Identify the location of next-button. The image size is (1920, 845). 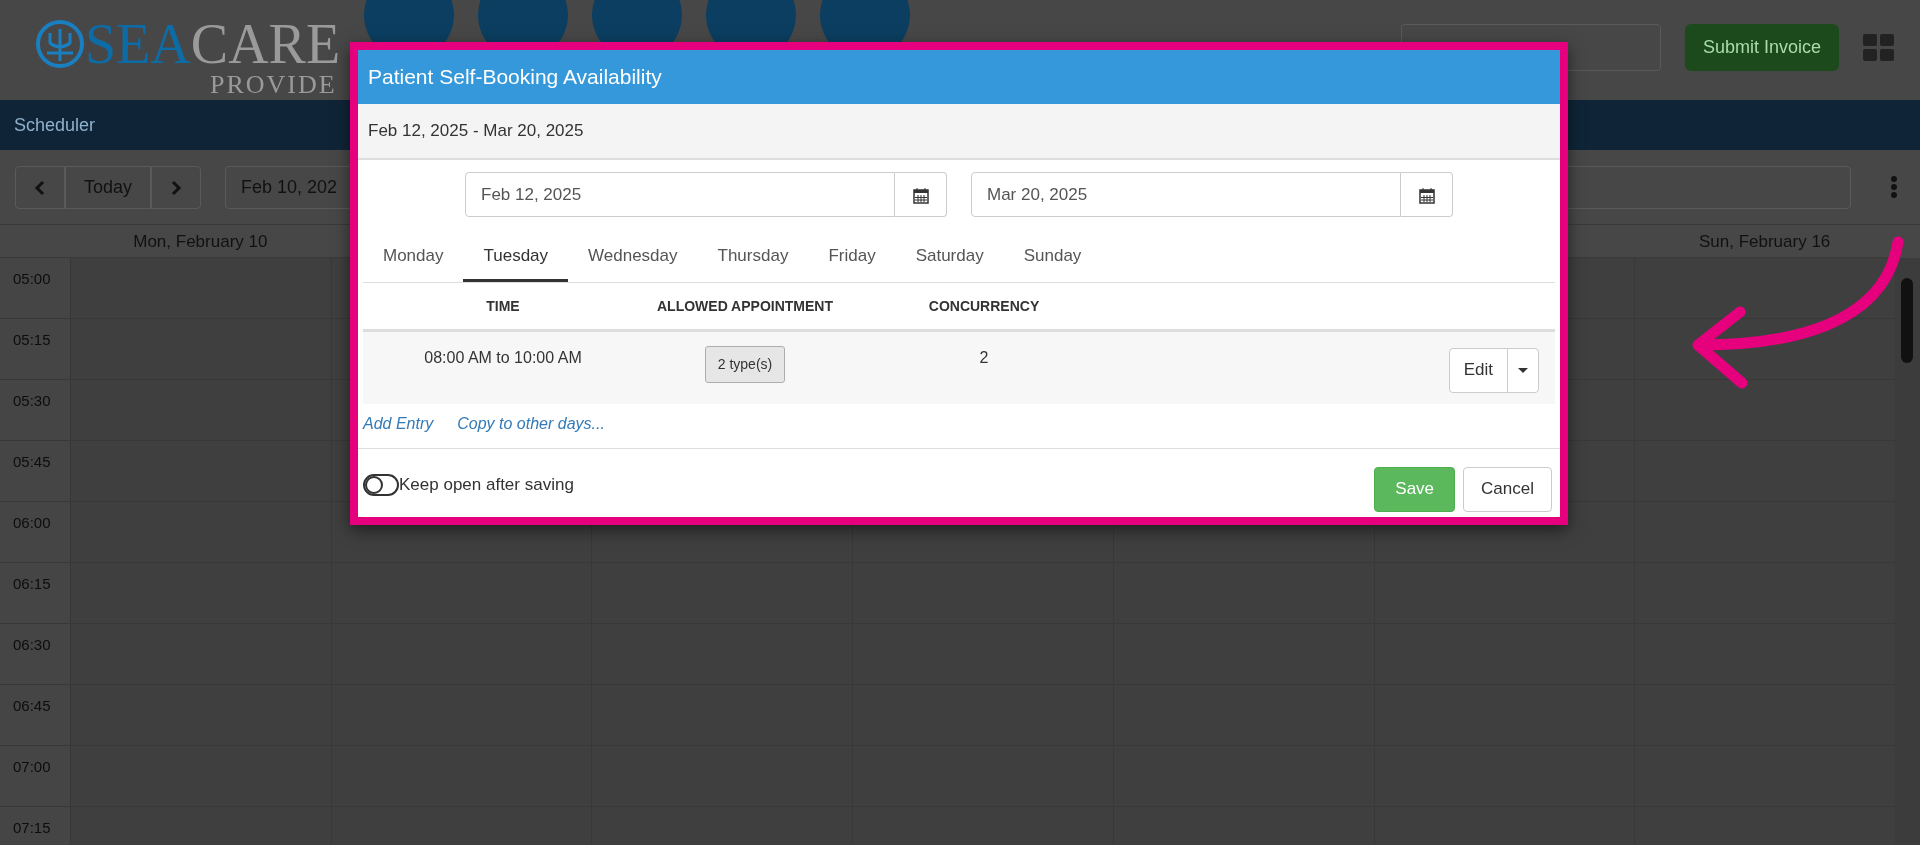
(176, 187).